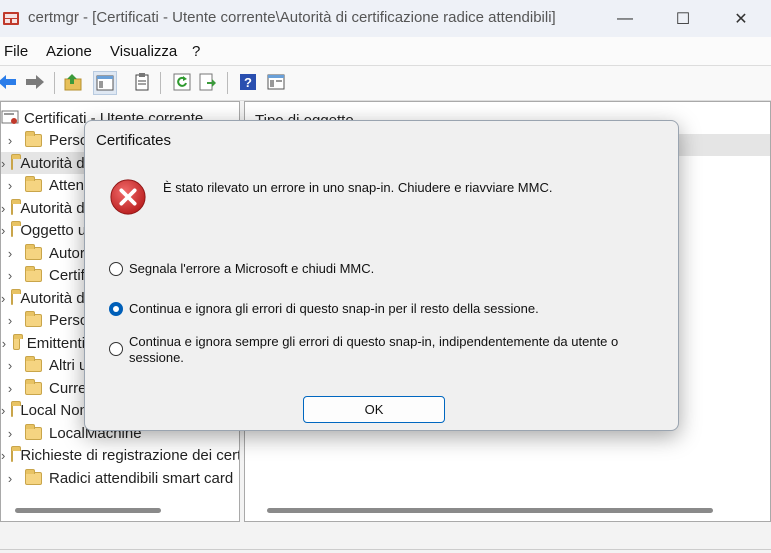 This screenshot has width=771, height=553. I want to click on minimize-button: —, so click(625, 18).